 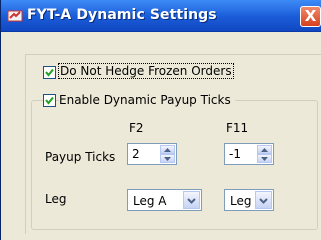 I want to click on leg-f2-dropdown: Leg A, so click(x=164, y=200).